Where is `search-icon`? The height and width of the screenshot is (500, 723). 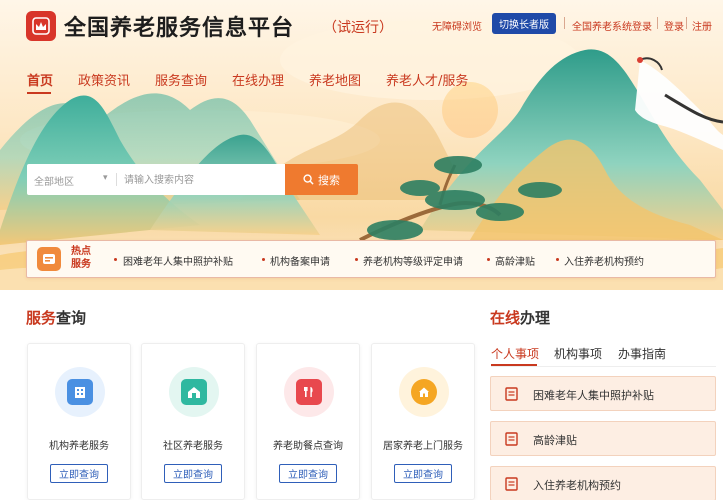 search-icon is located at coordinates (308, 179).